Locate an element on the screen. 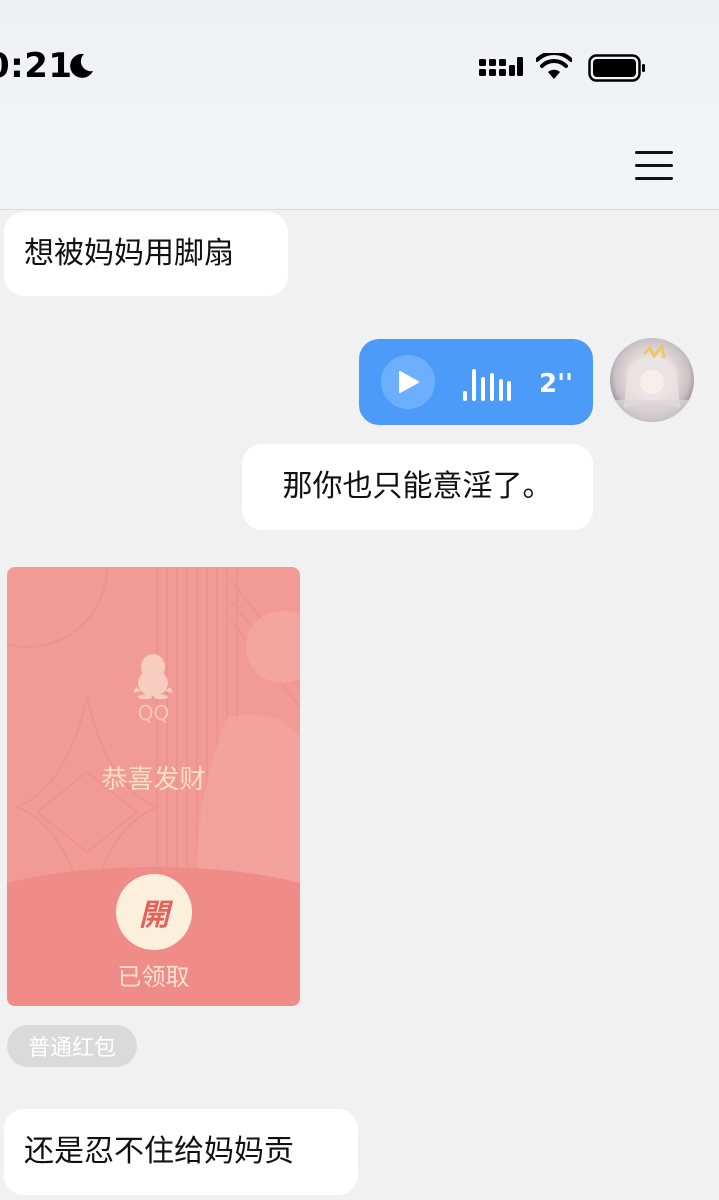 The height and width of the screenshot is (1200, 719). message-bubble-received: 想被妈妈用脚扇 is located at coordinates (146, 254).